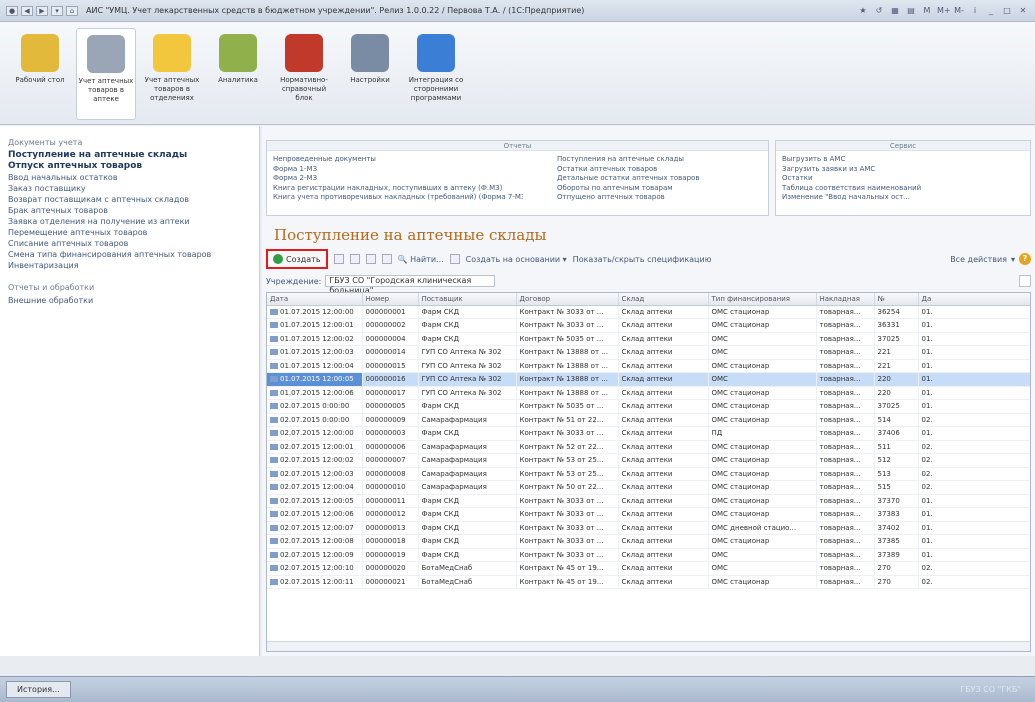  I want to click on nav-item: Заказ поставщику, so click(129, 188).